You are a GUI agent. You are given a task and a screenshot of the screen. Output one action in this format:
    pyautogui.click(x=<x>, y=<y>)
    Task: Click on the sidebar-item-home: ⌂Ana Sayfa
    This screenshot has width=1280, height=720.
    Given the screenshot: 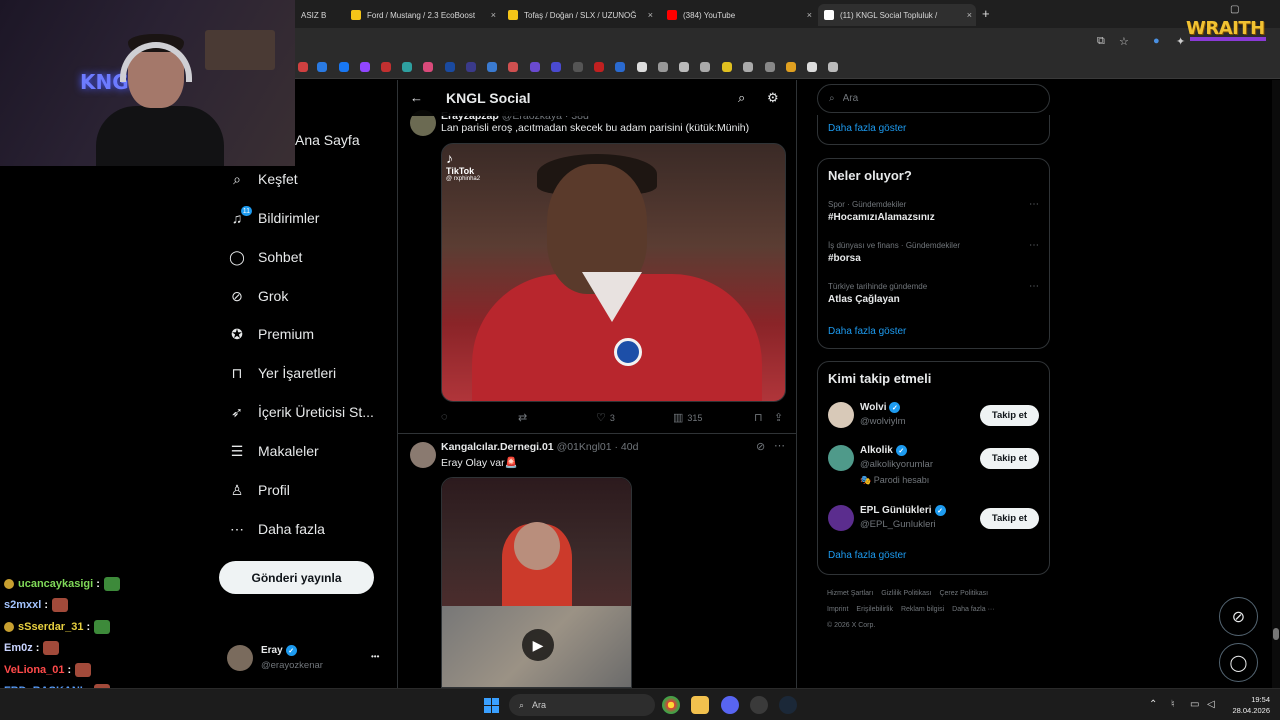 What is the action you would take?
    pyautogui.click(x=327, y=140)
    